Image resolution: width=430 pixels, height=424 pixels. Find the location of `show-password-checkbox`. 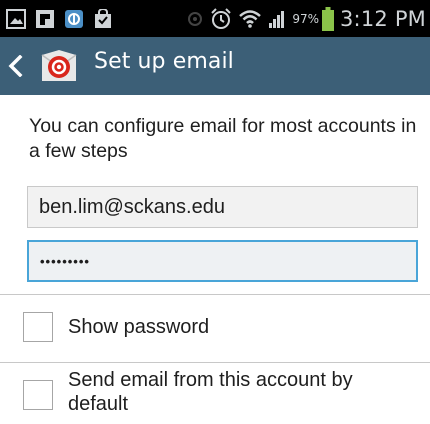

show-password-checkbox is located at coordinates (38, 327).